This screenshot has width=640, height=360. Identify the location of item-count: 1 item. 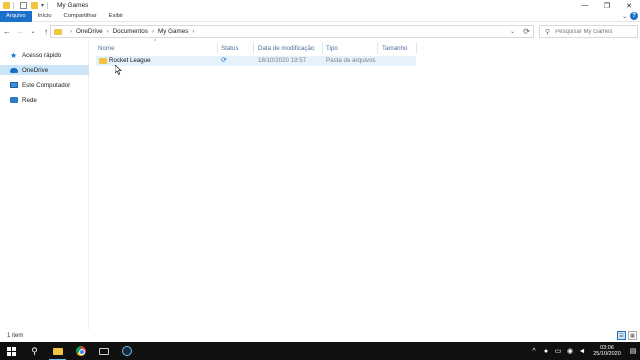
(15, 336).